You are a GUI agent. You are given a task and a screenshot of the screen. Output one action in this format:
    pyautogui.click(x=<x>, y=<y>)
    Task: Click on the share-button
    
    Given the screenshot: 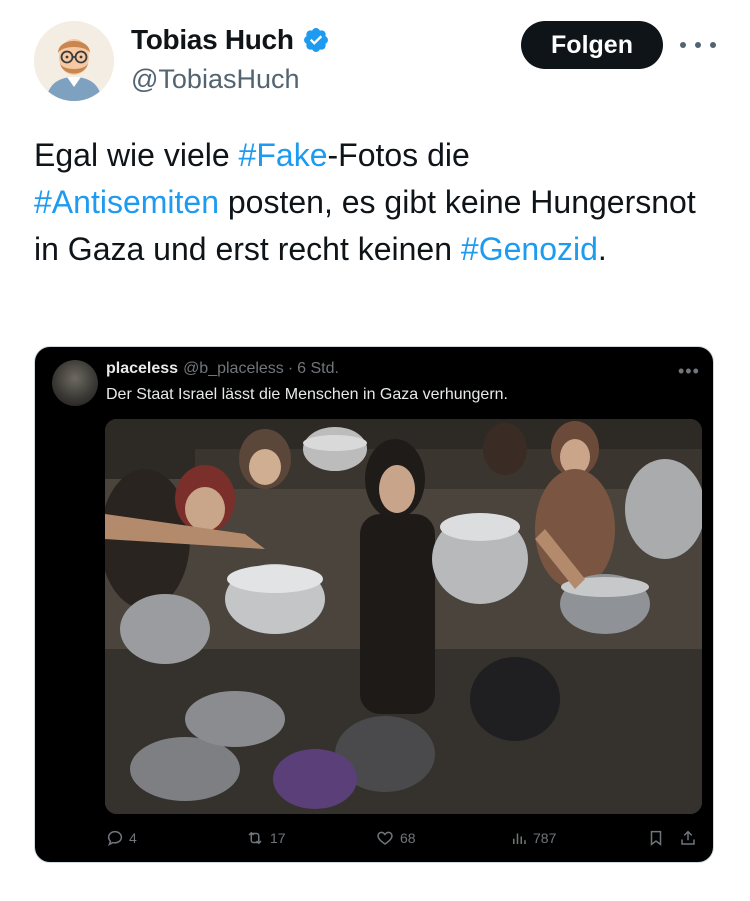 What is the action you would take?
    pyautogui.click(x=690, y=838)
    